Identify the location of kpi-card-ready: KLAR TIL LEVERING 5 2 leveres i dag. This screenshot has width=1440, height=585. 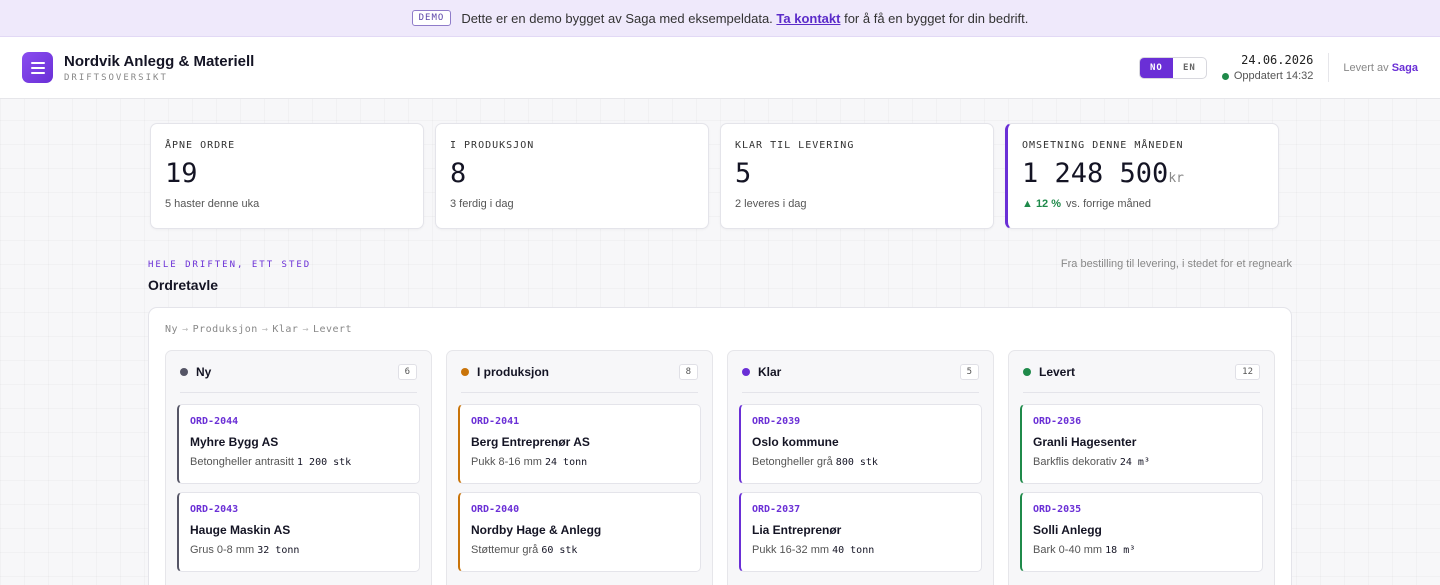
(857, 176).